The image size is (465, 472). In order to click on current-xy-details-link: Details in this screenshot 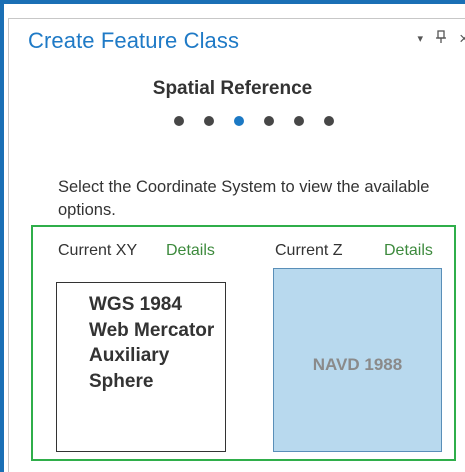, I will do `click(190, 251)`.